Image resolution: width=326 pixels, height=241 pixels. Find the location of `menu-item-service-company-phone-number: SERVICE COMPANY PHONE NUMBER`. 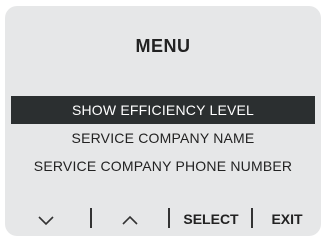

menu-item-service-company-phone-number: SERVICE COMPANY PHONE NUMBER is located at coordinates (163, 166).